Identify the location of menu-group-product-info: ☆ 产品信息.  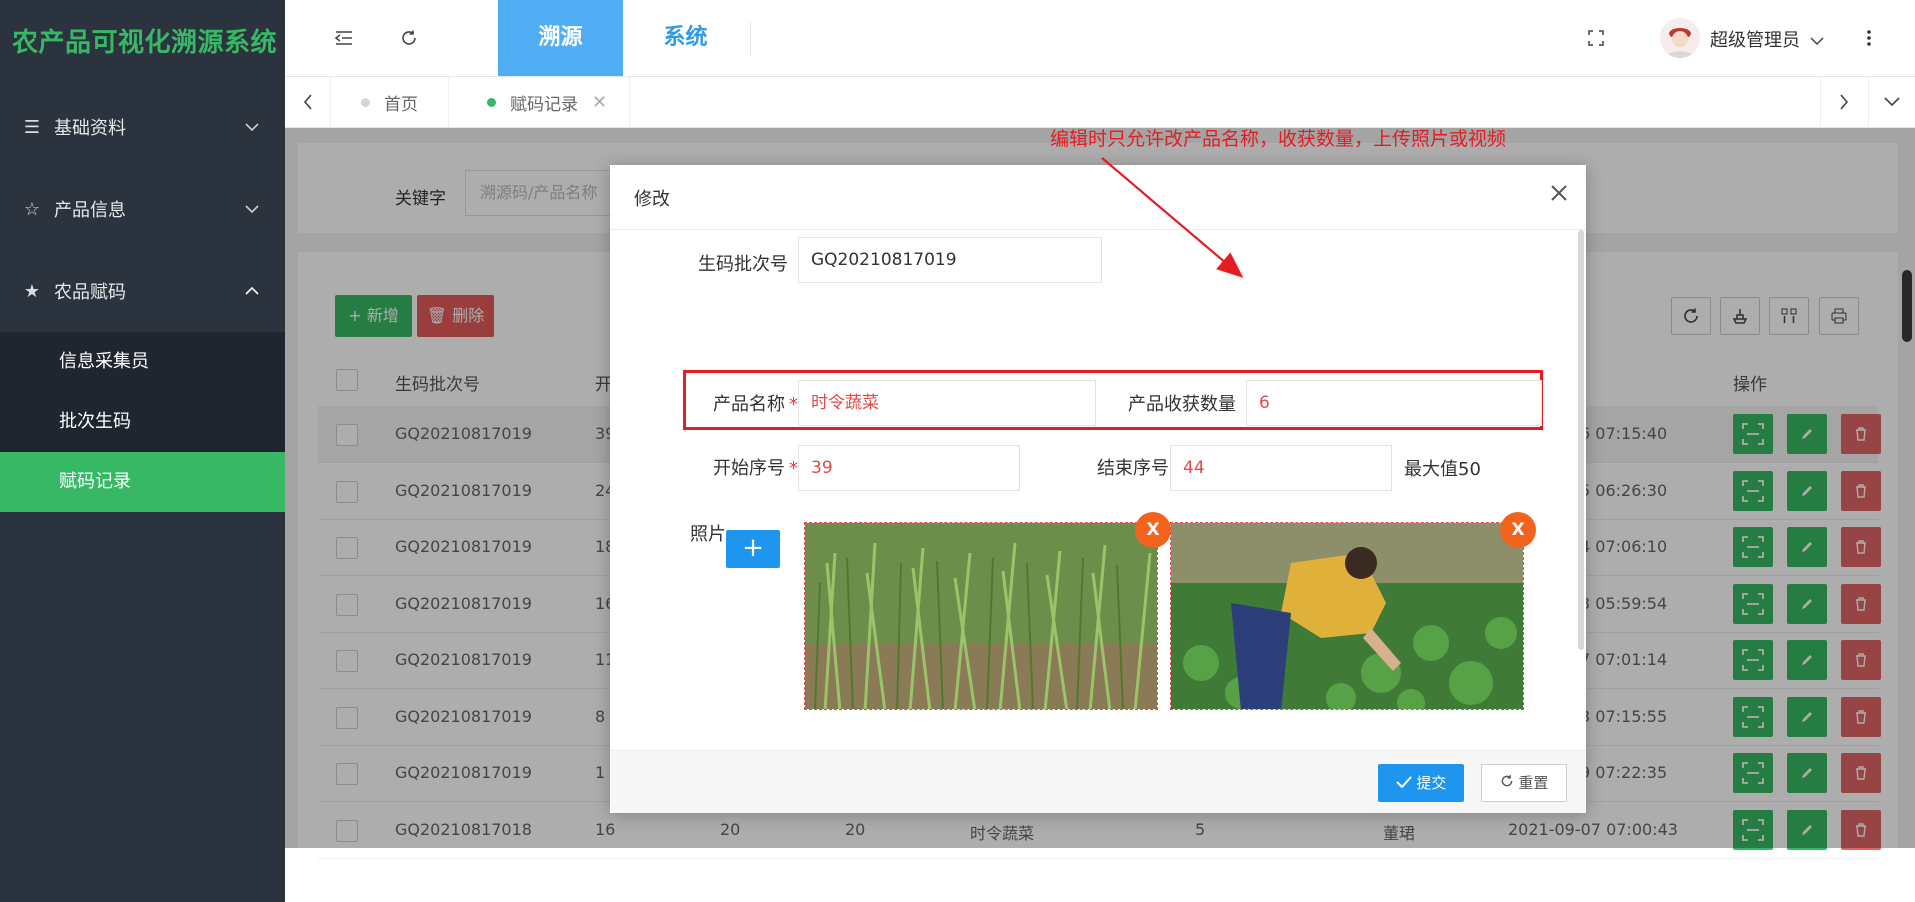
(142, 209).